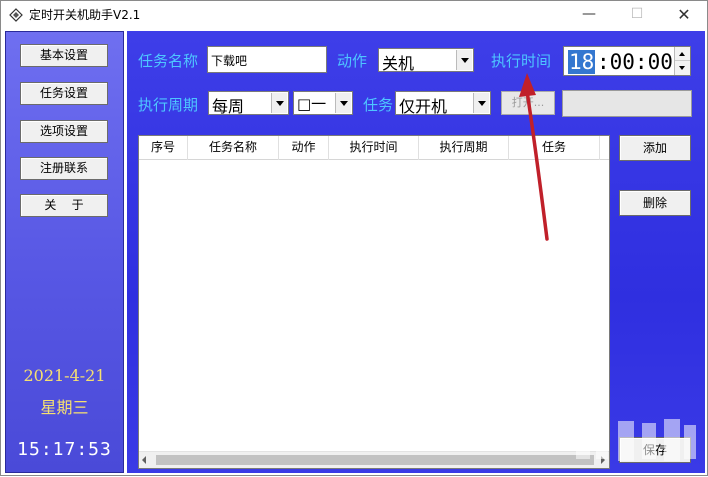  Describe the element at coordinates (64, 131) in the screenshot. I see `sidebar-button-option-settings: 选项设置` at that location.